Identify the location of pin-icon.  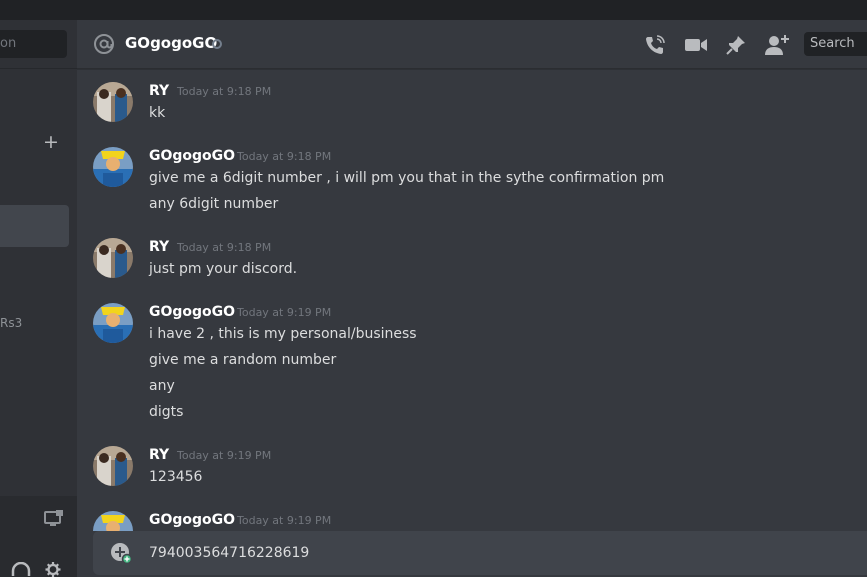
(736, 45).